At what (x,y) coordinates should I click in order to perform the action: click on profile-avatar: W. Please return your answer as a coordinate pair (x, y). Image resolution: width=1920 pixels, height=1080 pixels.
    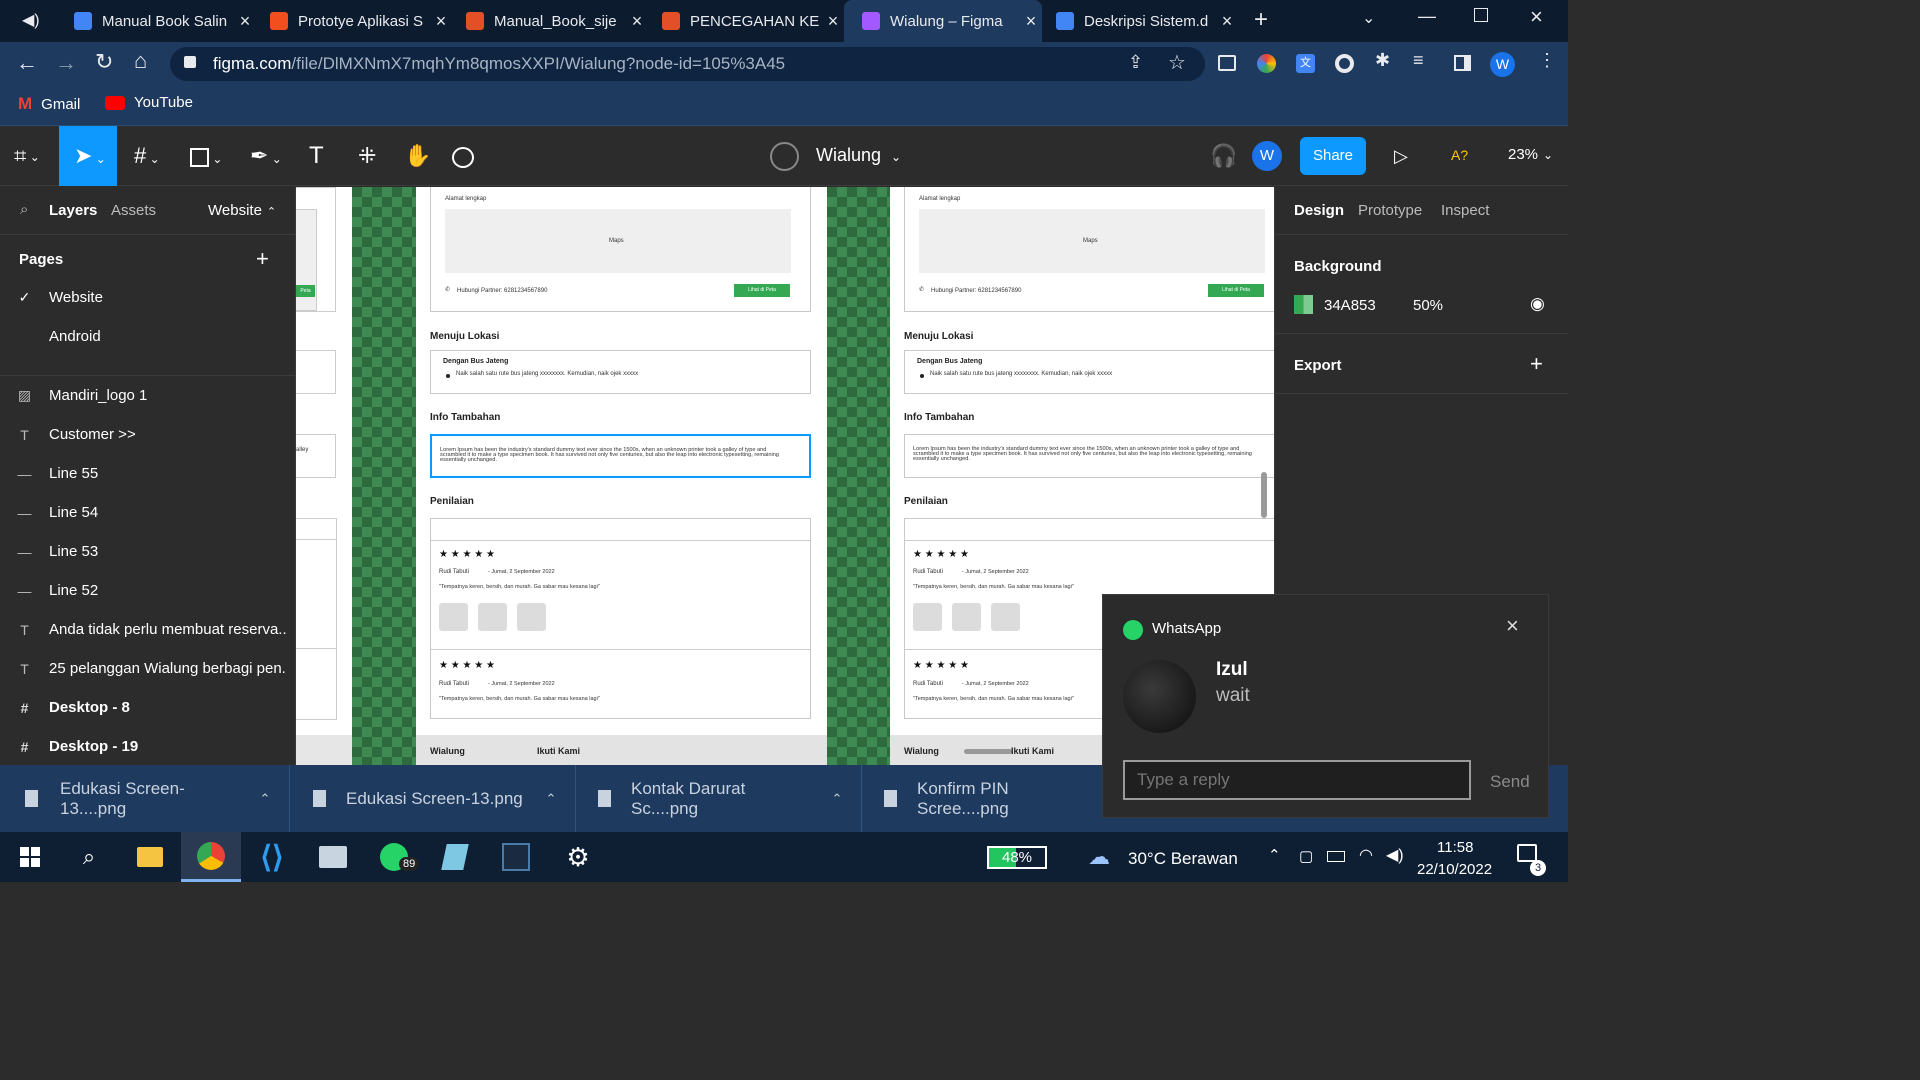
    Looking at the image, I should click on (1502, 64).